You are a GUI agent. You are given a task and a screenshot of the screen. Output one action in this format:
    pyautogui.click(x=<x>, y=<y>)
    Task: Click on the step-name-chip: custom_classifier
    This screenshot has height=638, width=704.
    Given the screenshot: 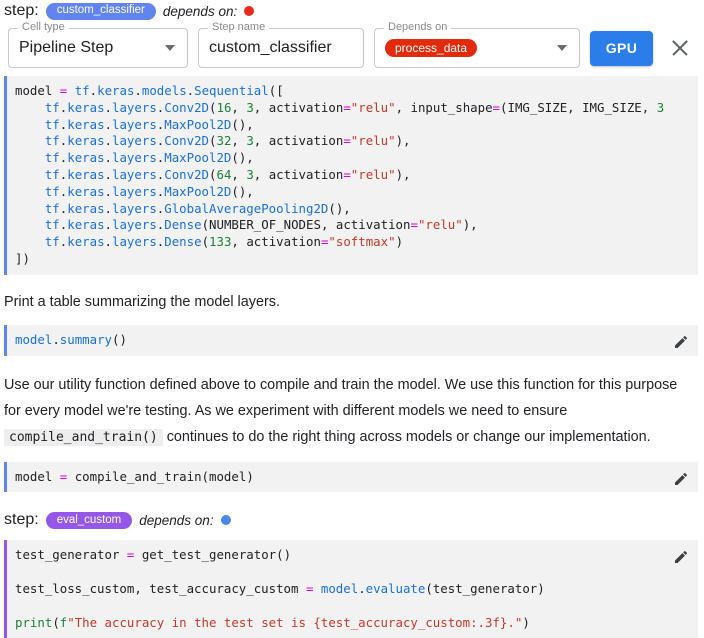 What is the action you would take?
    pyautogui.click(x=100, y=11)
    